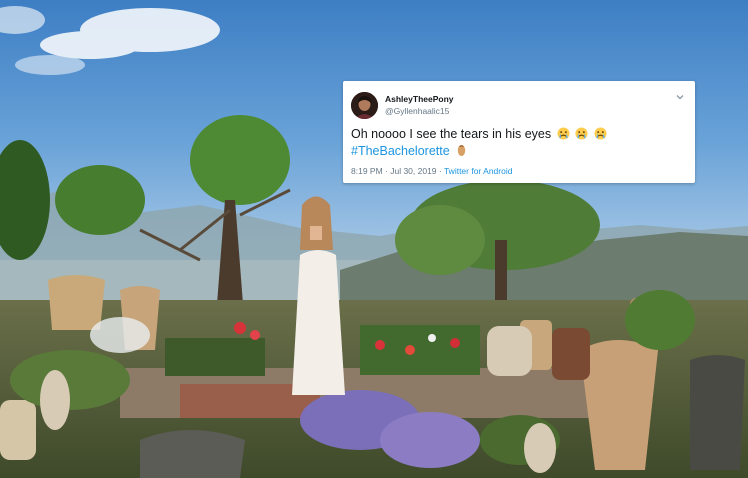 The height and width of the screenshot is (478, 748). Describe the element at coordinates (413, 171) in the screenshot. I see `tweet-date: Jul 30, 2019` at that location.